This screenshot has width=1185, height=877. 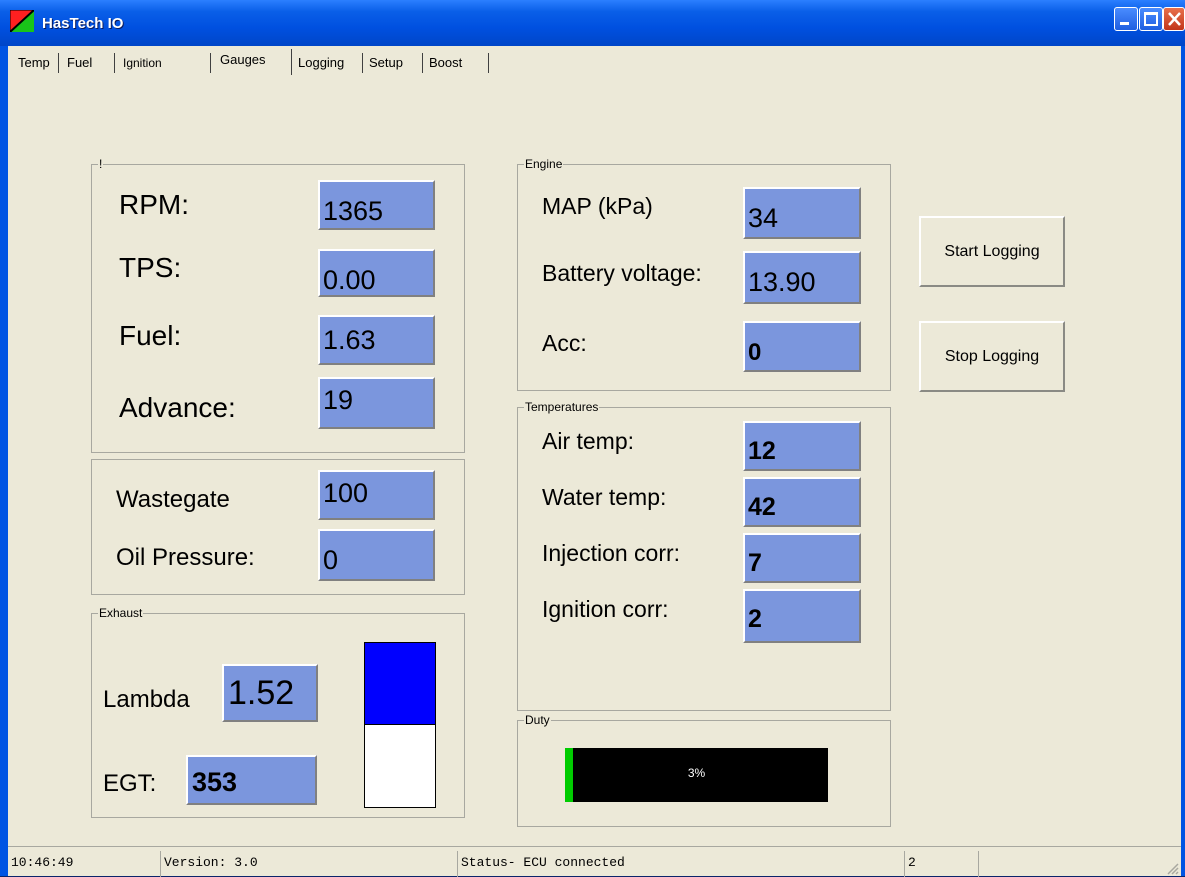 What do you see at coordinates (1124, 23) in the screenshot?
I see `minimize-icon` at bounding box center [1124, 23].